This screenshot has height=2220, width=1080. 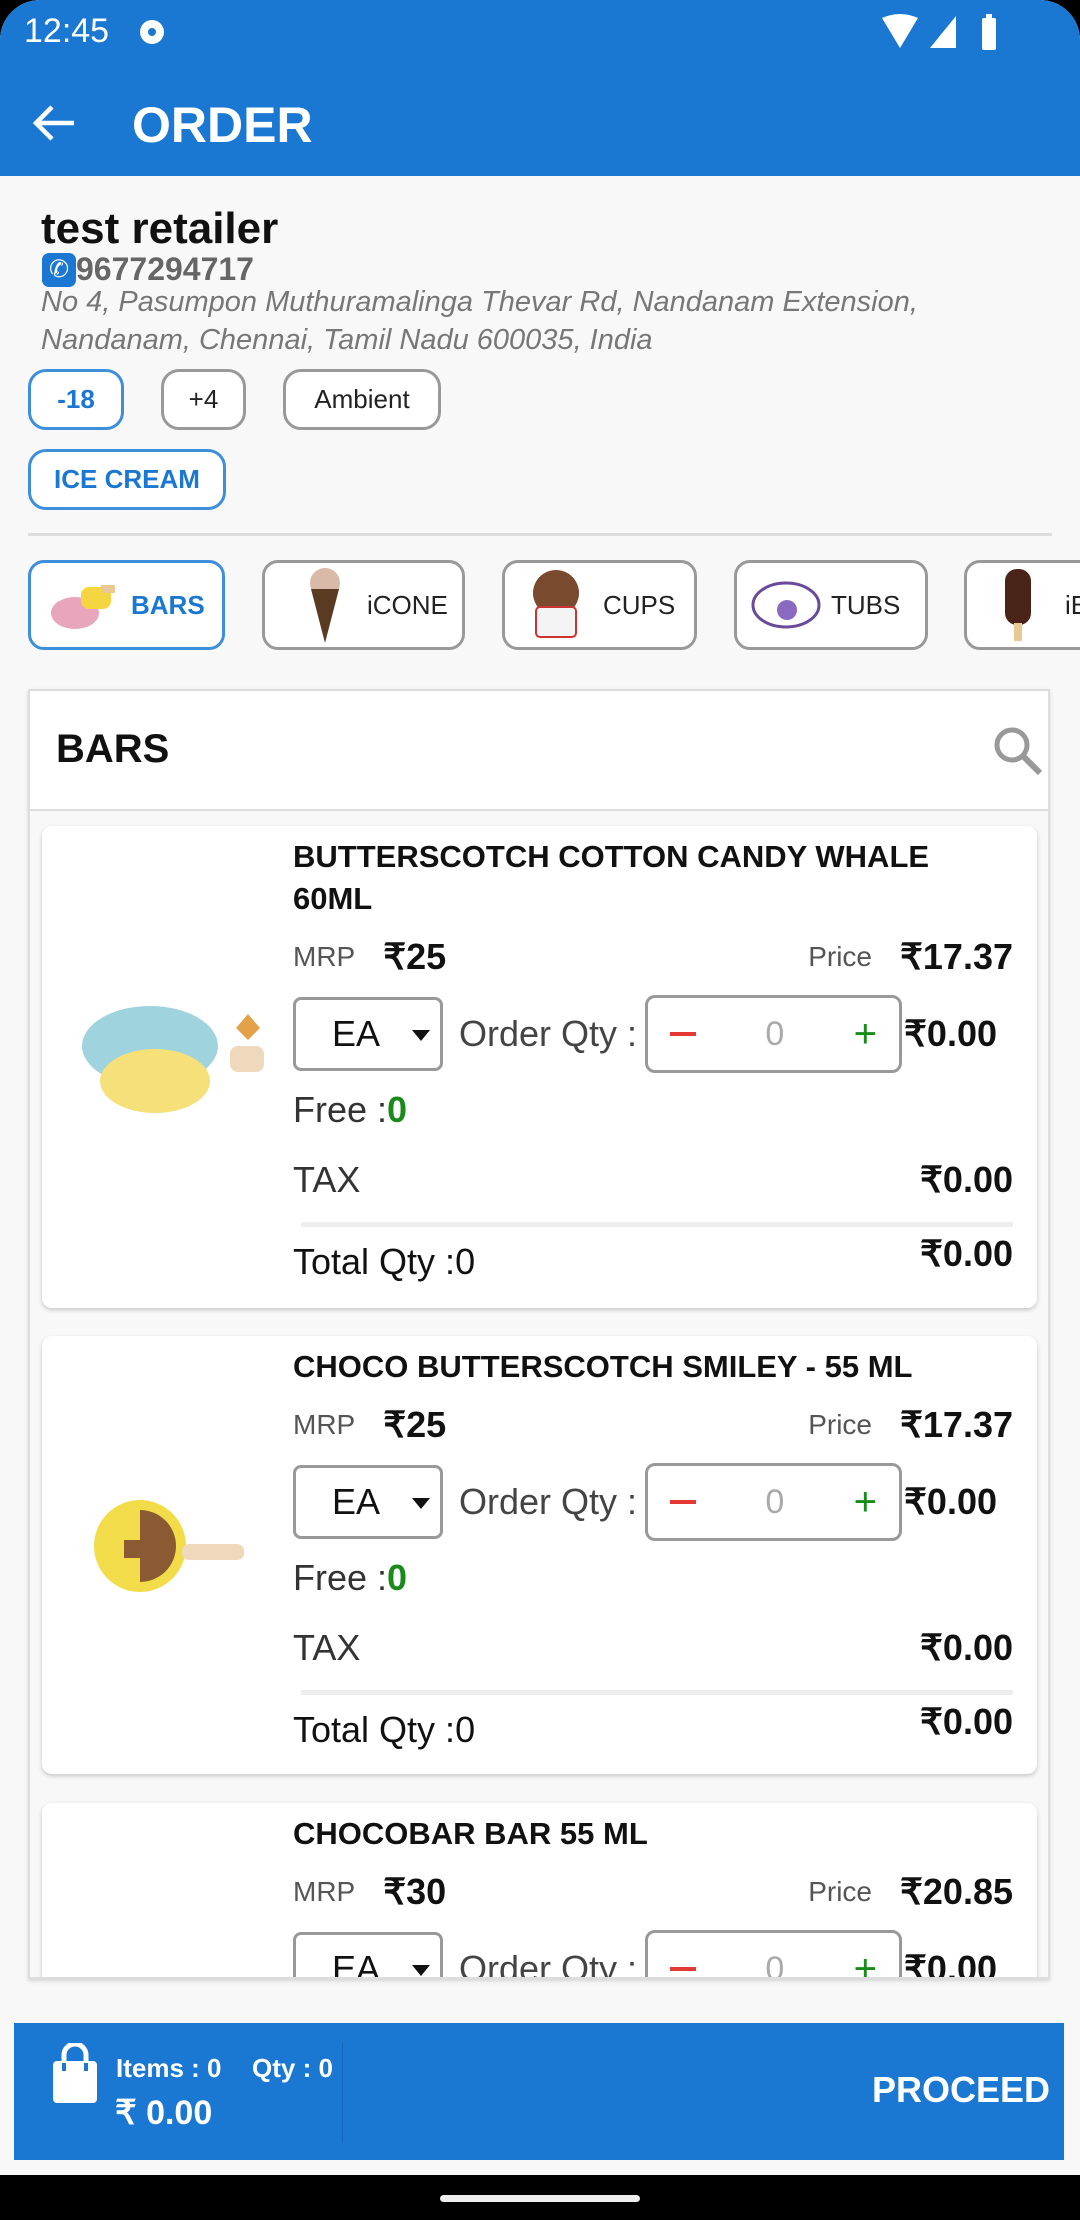 I want to click on mrp-value: ₹30, so click(x=415, y=1891).